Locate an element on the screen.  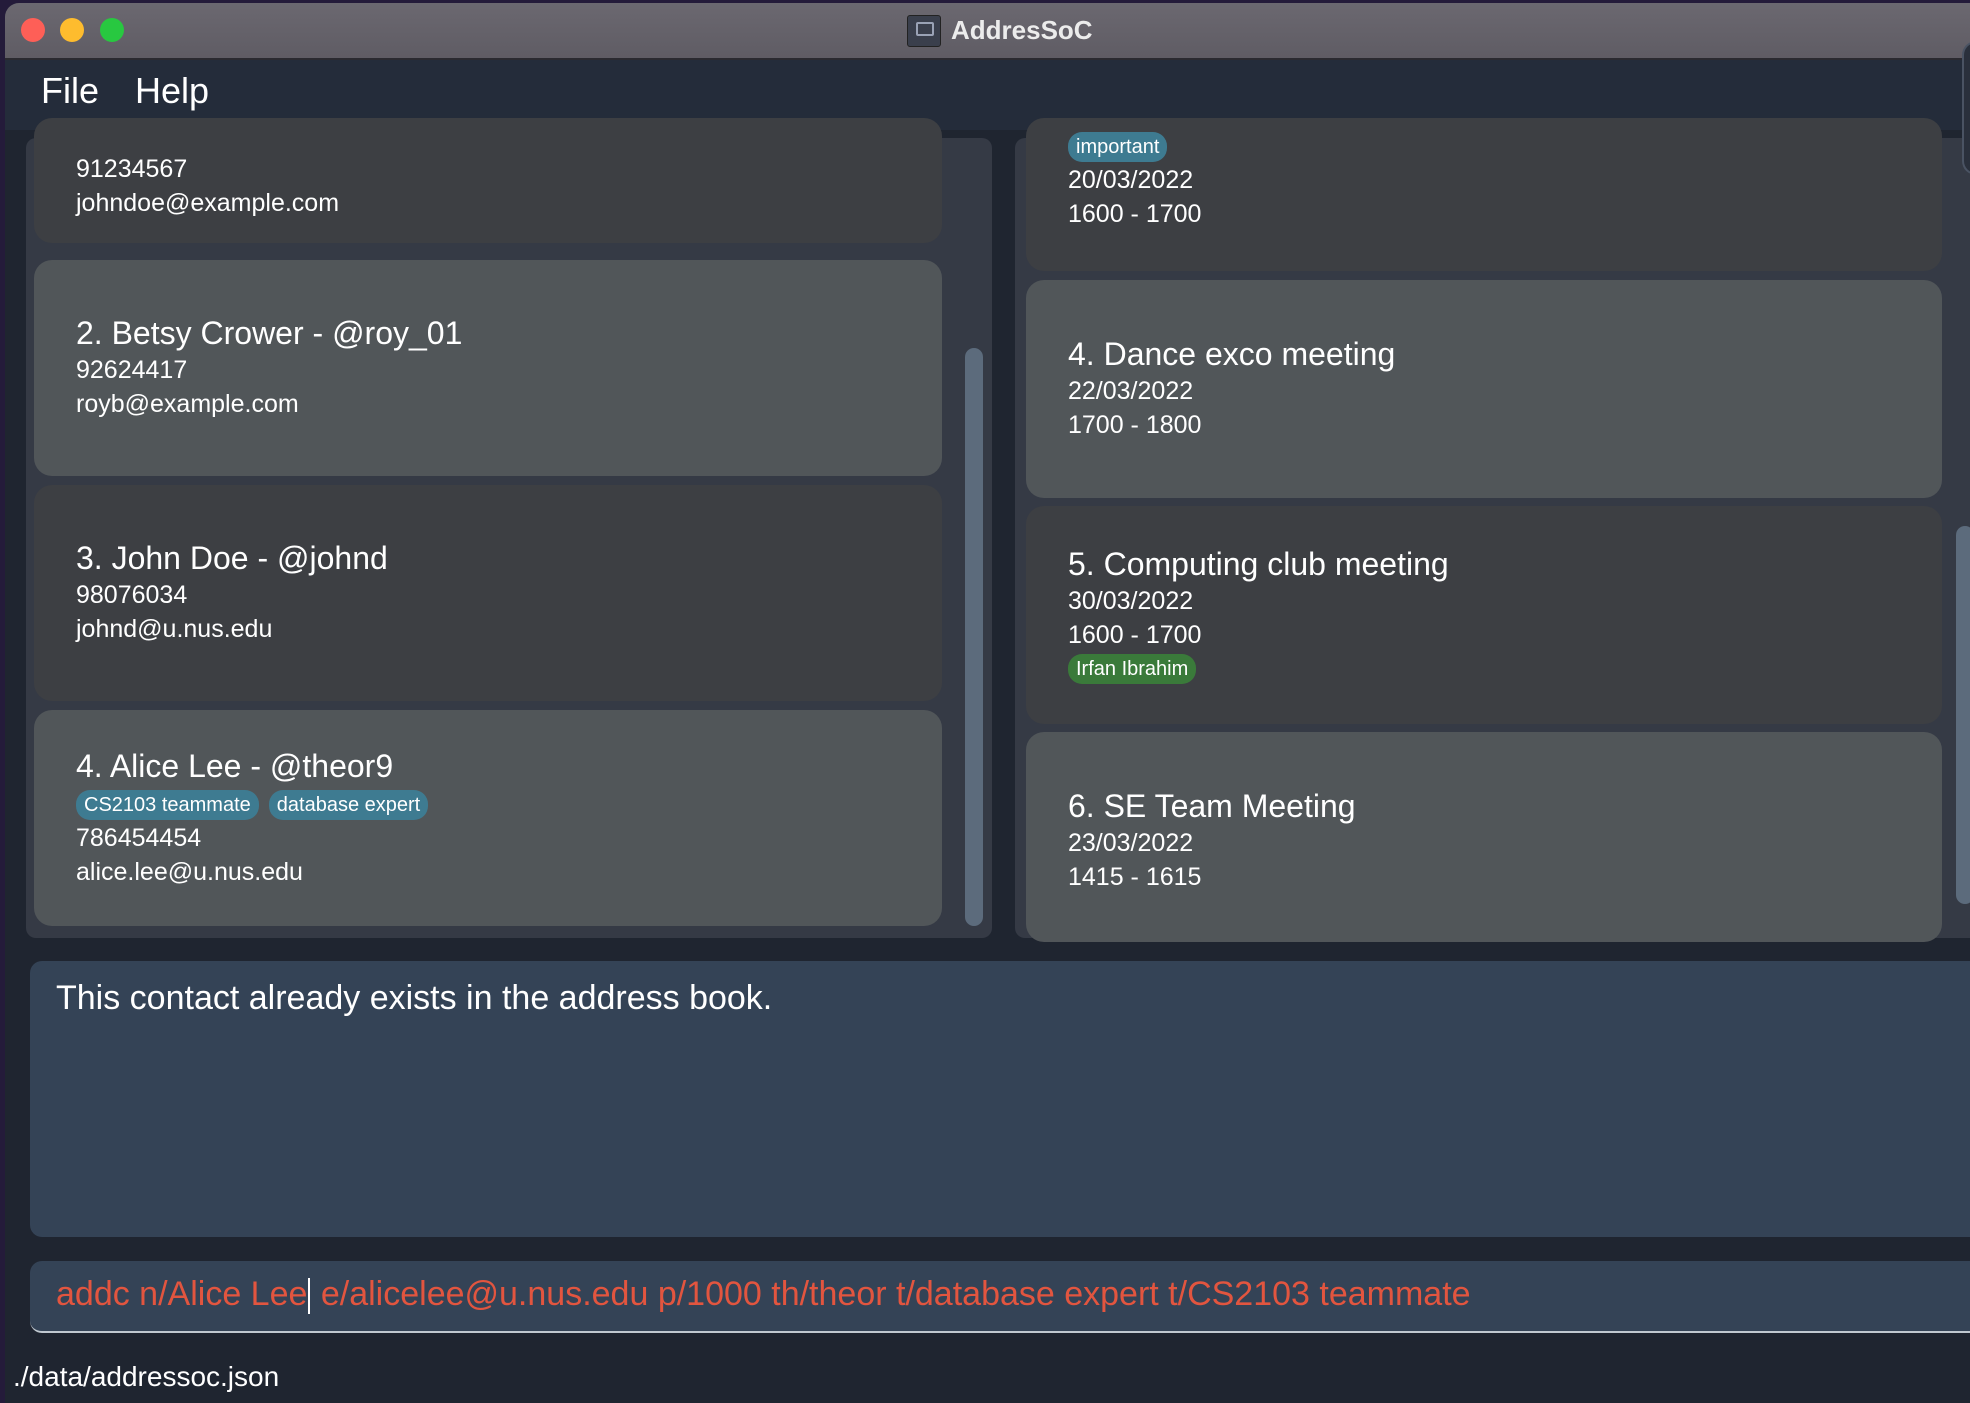
command-text-before-caret: addc n/Alice Lee is located at coordinates (182, 1294).